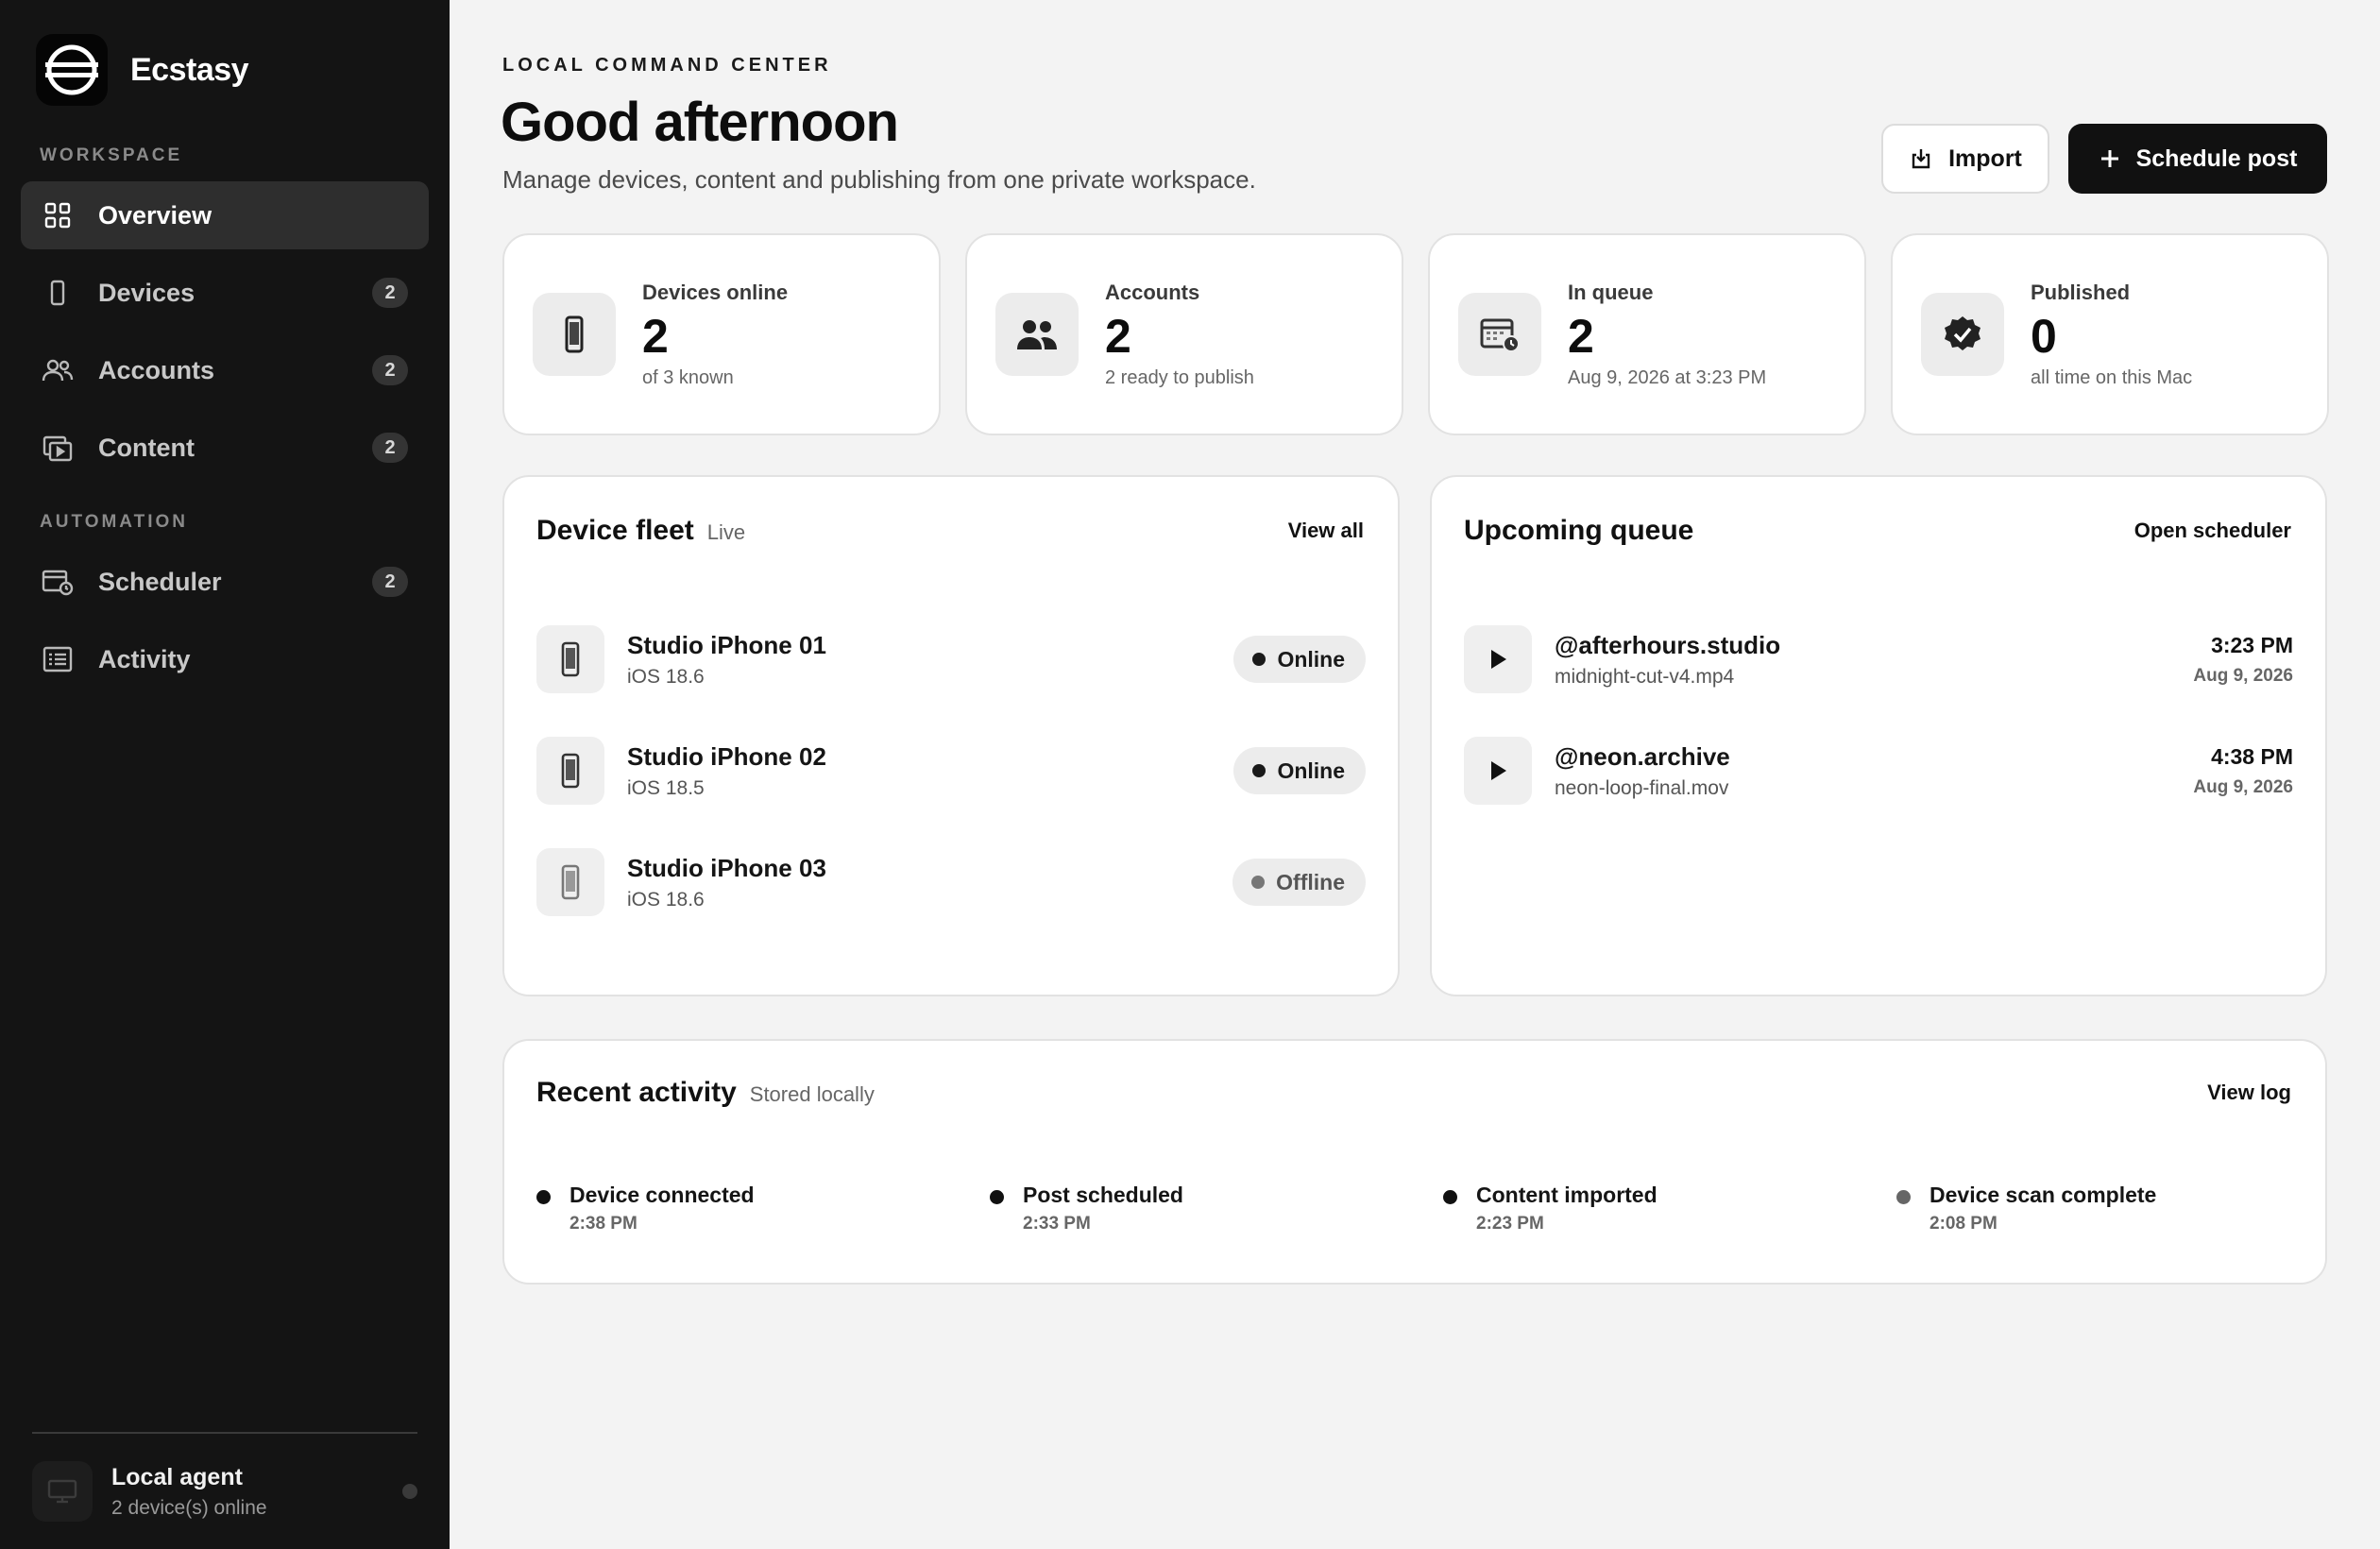 This screenshot has width=2380, height=1549. Describe the element at coordinates (1642, 756) in the screenshot. I see `queue-account: @neon.archive` at that location.